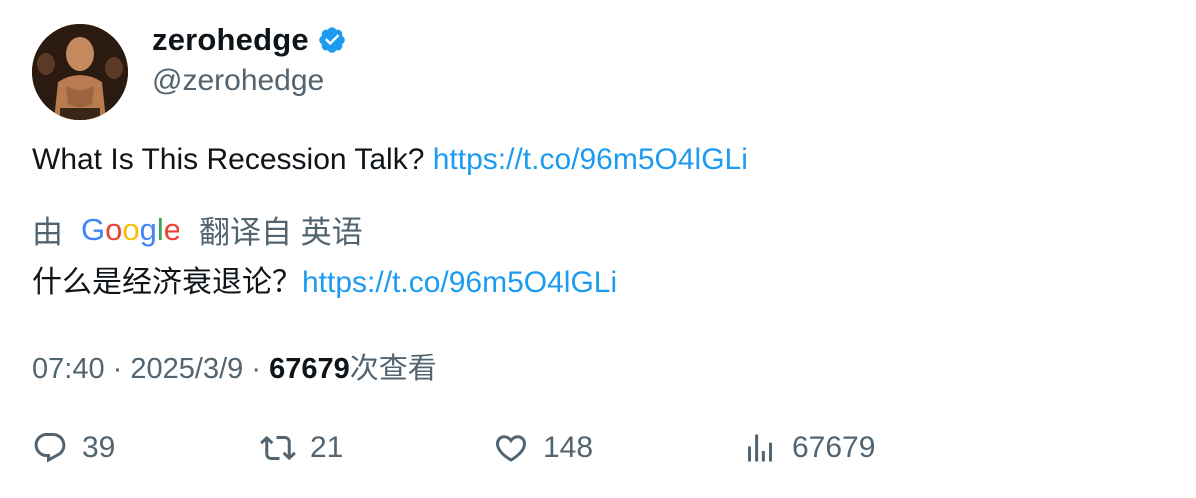 The image size is (1196, 498). Describe the element at coordinates (834, 447) in the screenshot. I see `views-action-count: 67679` at that location.